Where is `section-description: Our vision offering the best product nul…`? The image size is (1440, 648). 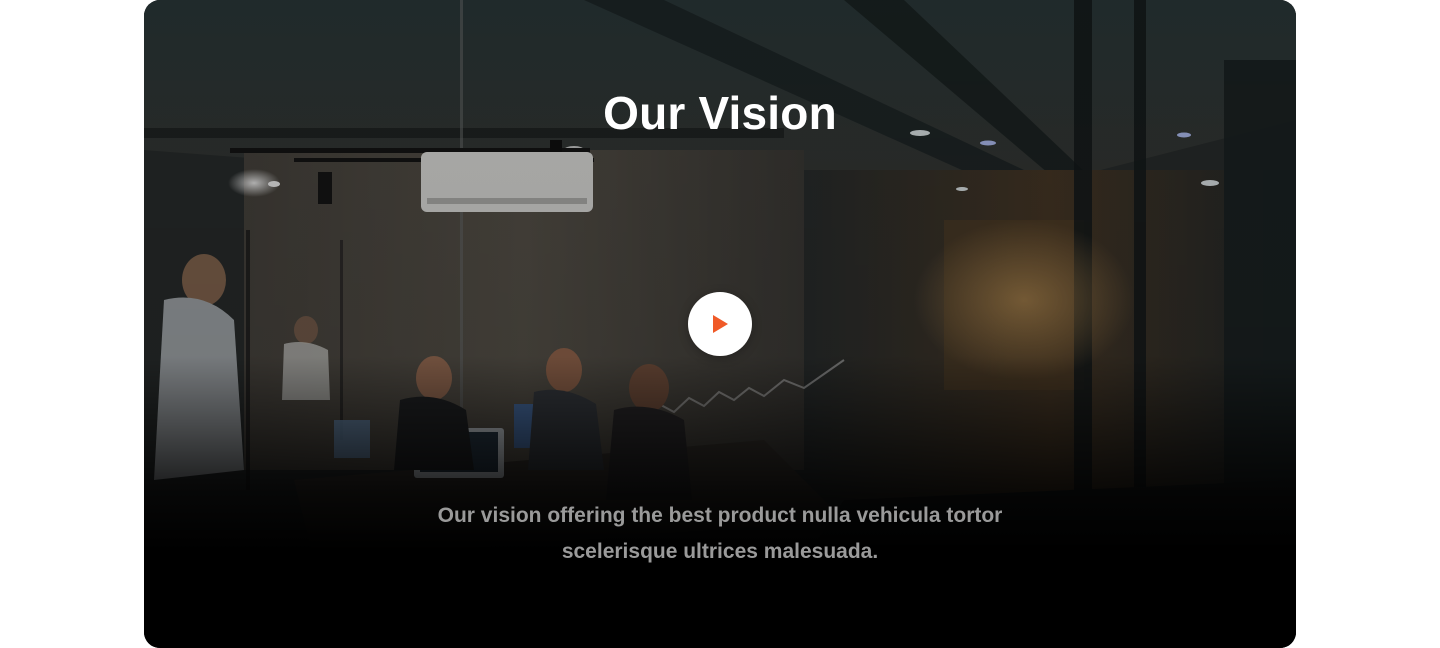 section-description: Our vision offering the best product nul… is located at coordinates (720, 533).